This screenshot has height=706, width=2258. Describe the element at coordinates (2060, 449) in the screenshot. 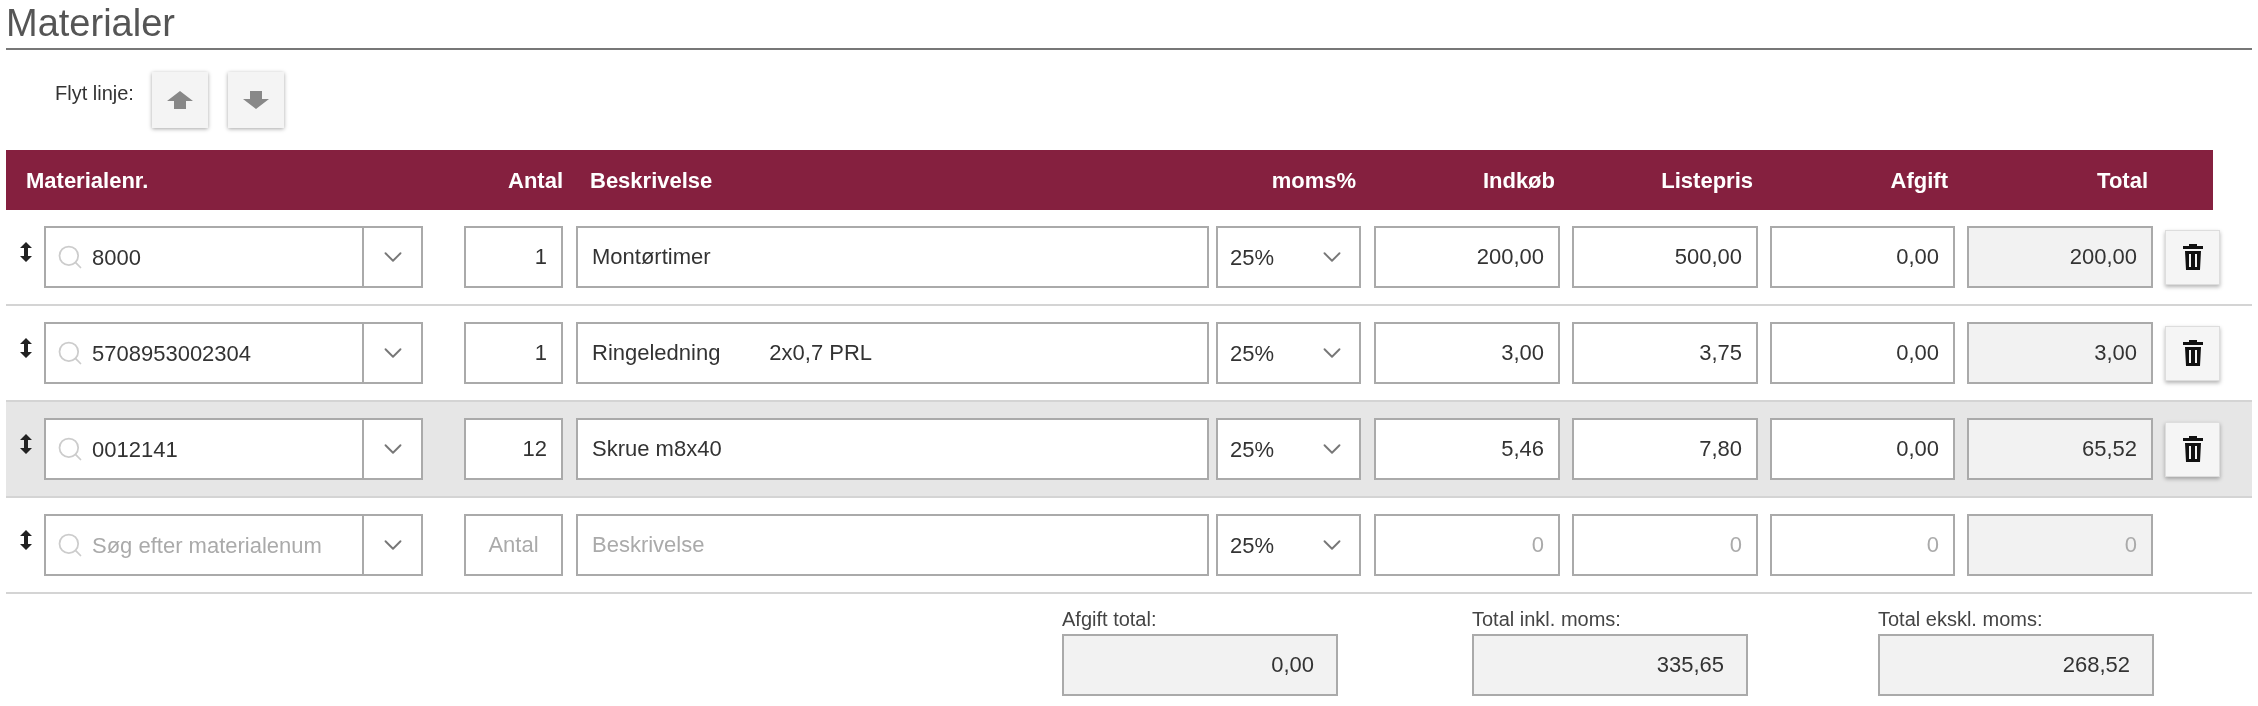

I see `total-field: 65,52` at that location.